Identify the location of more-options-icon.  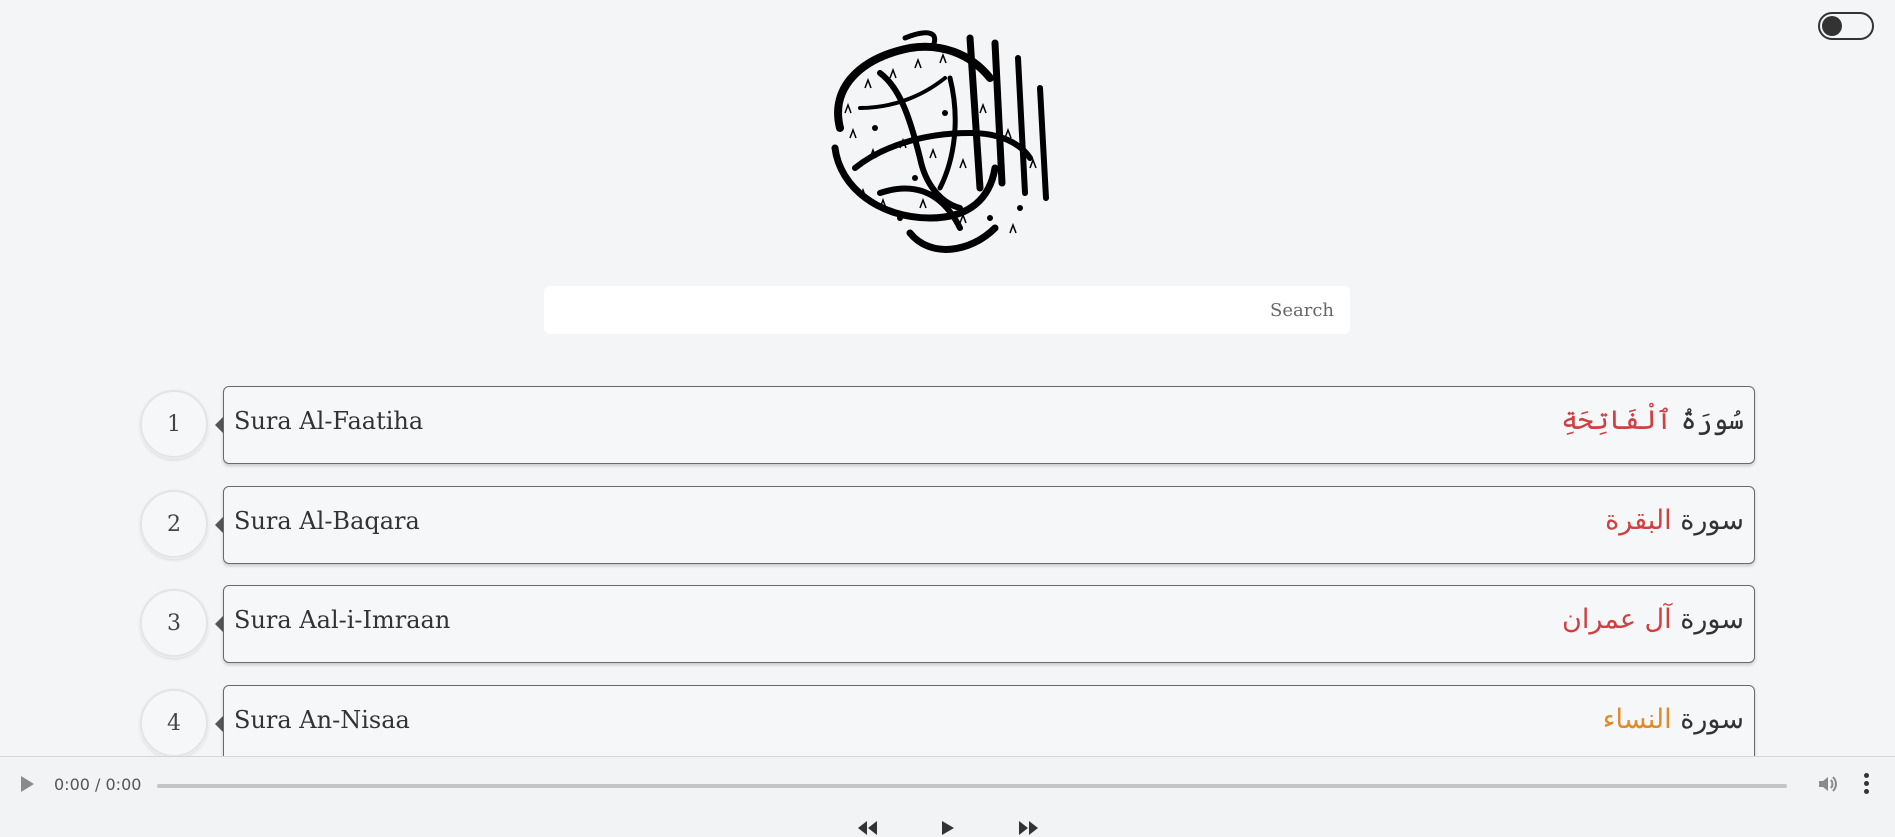
(1867, 784).